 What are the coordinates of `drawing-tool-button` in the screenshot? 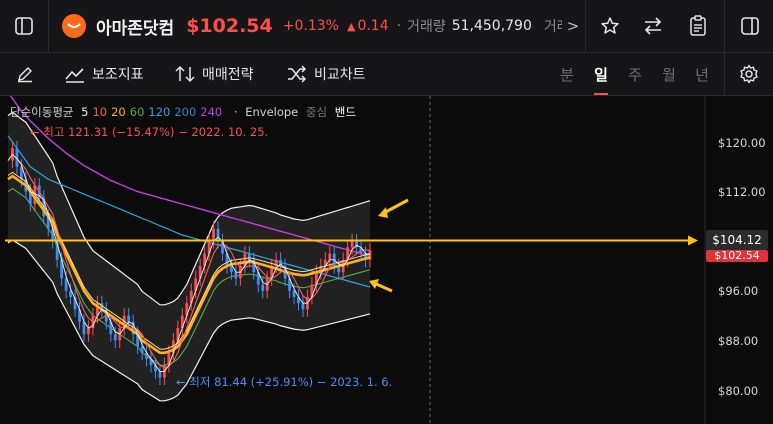 It's located at (25, 74).